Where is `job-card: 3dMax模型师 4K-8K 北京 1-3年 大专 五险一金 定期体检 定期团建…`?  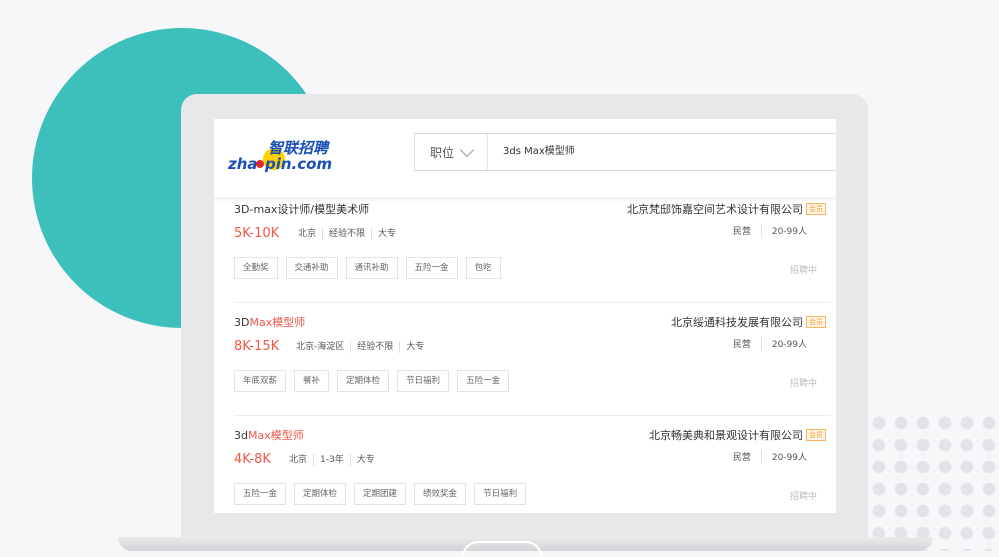
job-card: 3dMax模型师 4K-8K 北京 1-3年 大专 五险一金 定期体检 定期团建… is located at coordinates (532, 467).